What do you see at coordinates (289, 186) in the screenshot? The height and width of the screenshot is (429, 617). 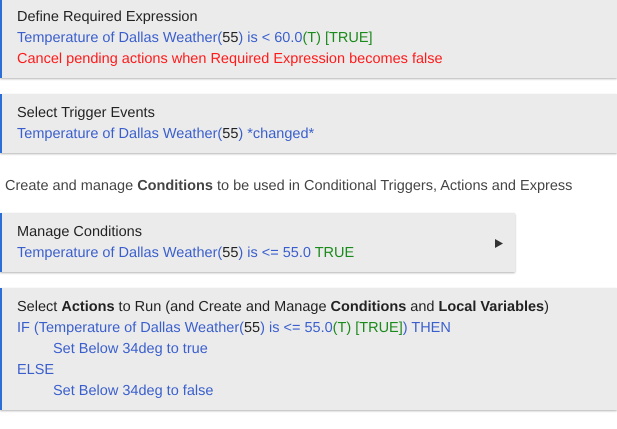 I see `conditions-description: Create and manage Conditions to be used in Conditional Triggers, Actions and Express` at bounding box center [289, 186].